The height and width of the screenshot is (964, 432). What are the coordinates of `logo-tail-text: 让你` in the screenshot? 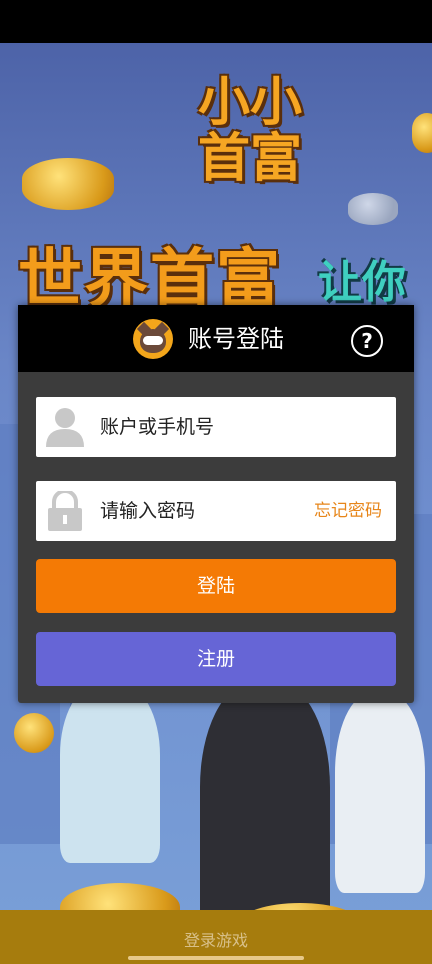 It's located at (362, 282).